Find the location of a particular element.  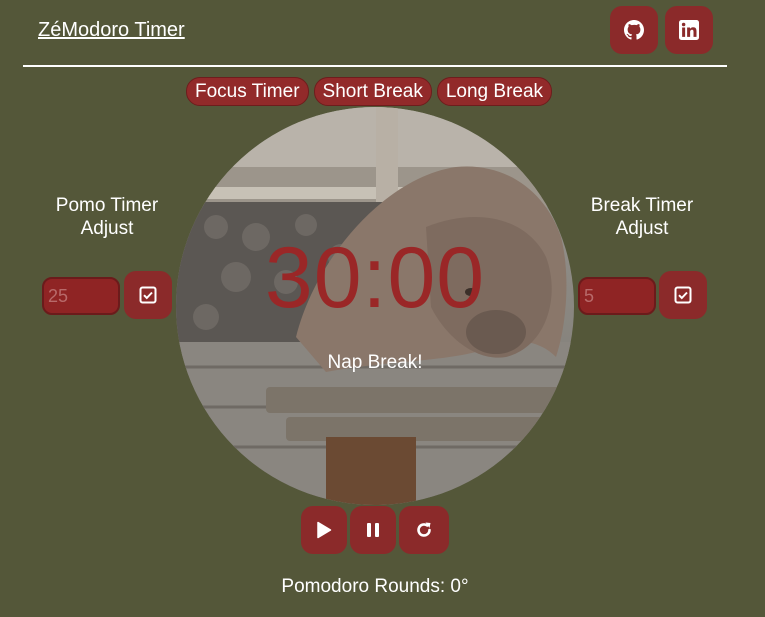

pomo-adjust-title: Pomo Timer Adjust is located at coordinates (107, 217).